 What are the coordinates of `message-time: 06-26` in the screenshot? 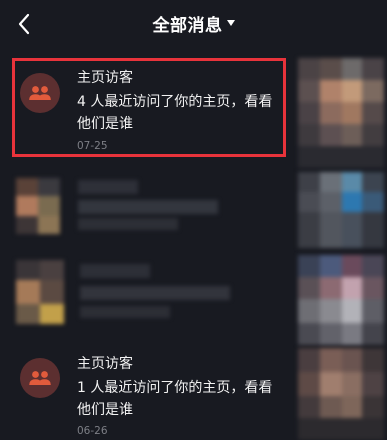 It's located at (92, 431).